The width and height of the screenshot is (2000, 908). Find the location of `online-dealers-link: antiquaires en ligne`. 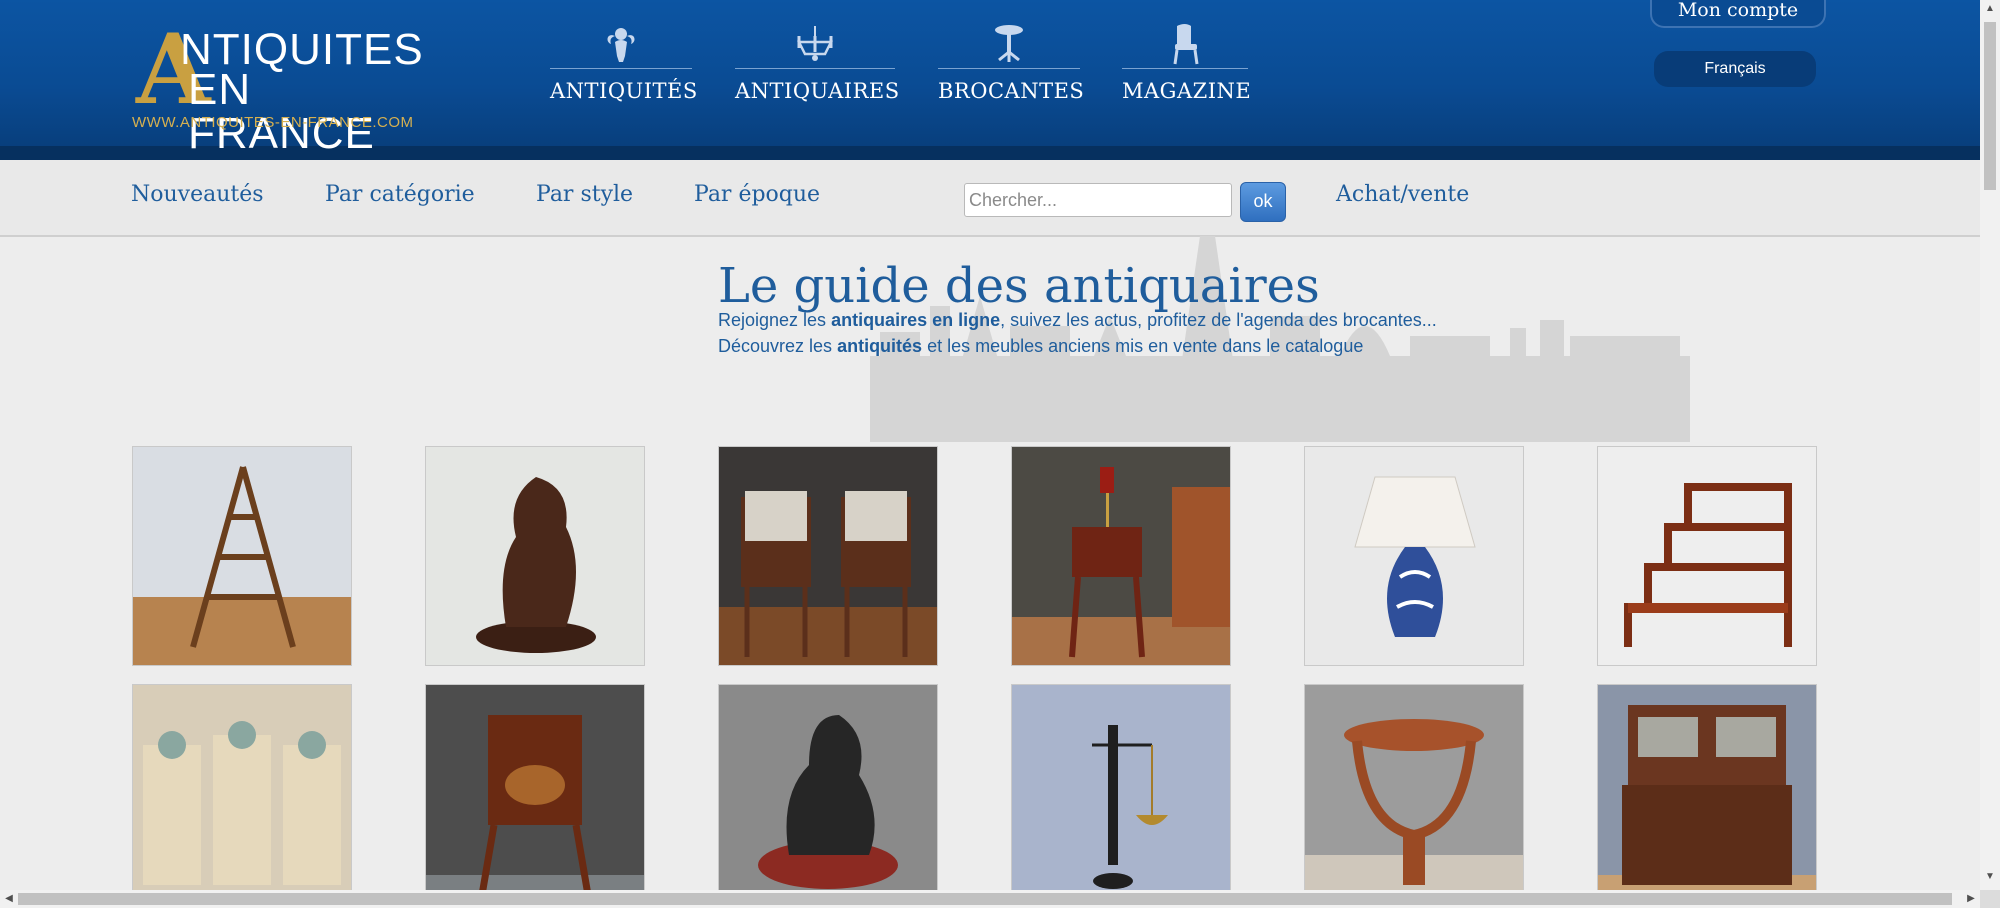

online-dealers-link: antiquaires en ligne is located at coordinates (915, 320).